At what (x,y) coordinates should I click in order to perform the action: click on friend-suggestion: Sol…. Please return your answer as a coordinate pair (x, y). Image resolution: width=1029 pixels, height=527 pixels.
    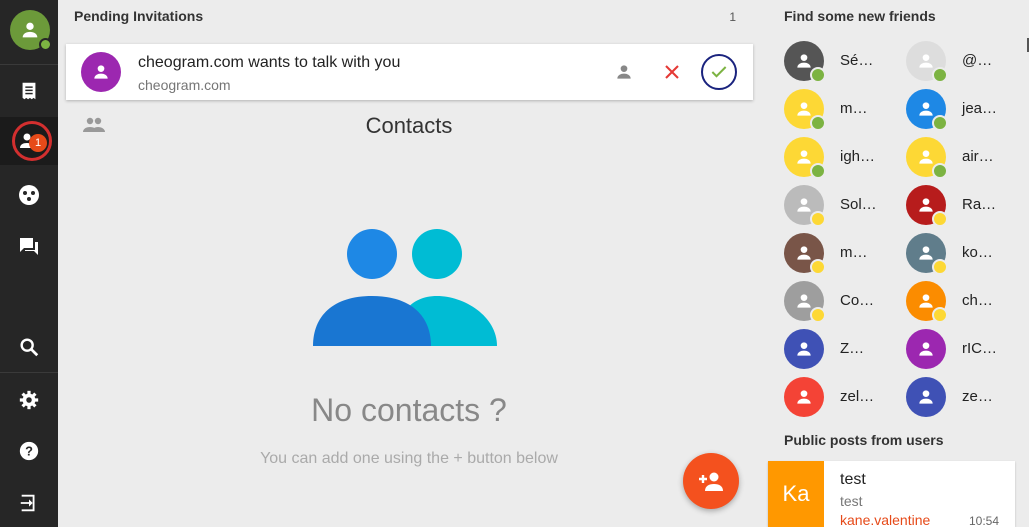
    Looking at the image, I should click on (827, 205).